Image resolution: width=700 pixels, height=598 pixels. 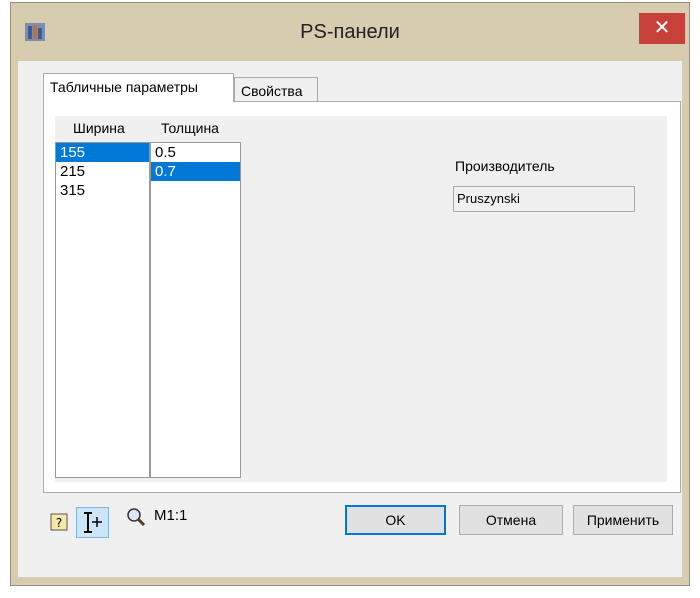 What do you see at coordinates (102, 171) in the screenshot?
I see `list-item: 215` at bounding box center [102, 171].